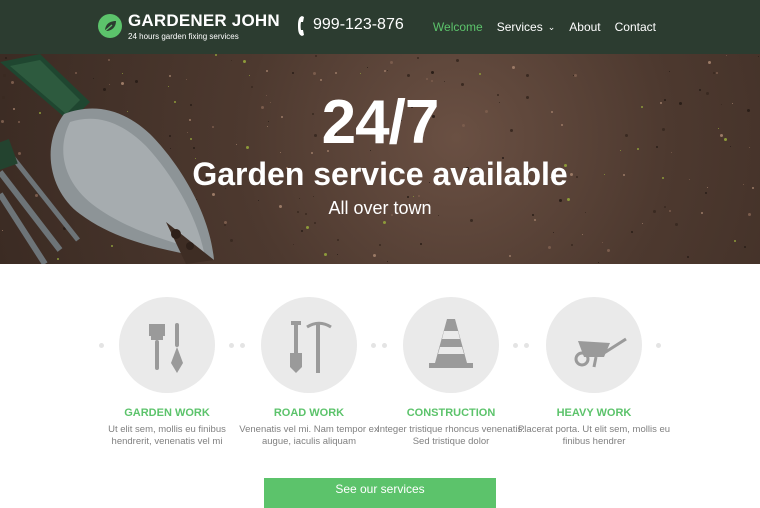 This screenshot has height=508, width=760. What do you see at coordinates (380, 208) in the screenshot?
I see `hero-tagline: All over town` at bounding box center [380, 208].